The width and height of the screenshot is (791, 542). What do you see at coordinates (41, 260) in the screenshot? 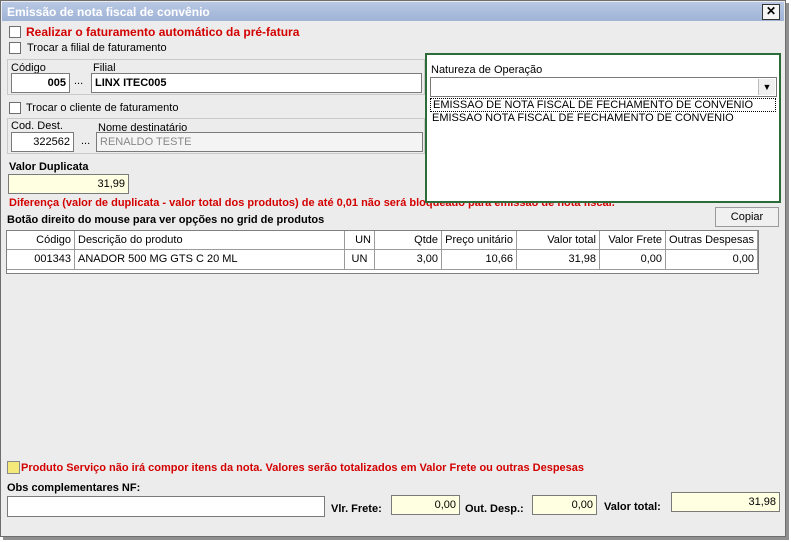
I see `cell-code: 001343` at bounding box center [41, 260].